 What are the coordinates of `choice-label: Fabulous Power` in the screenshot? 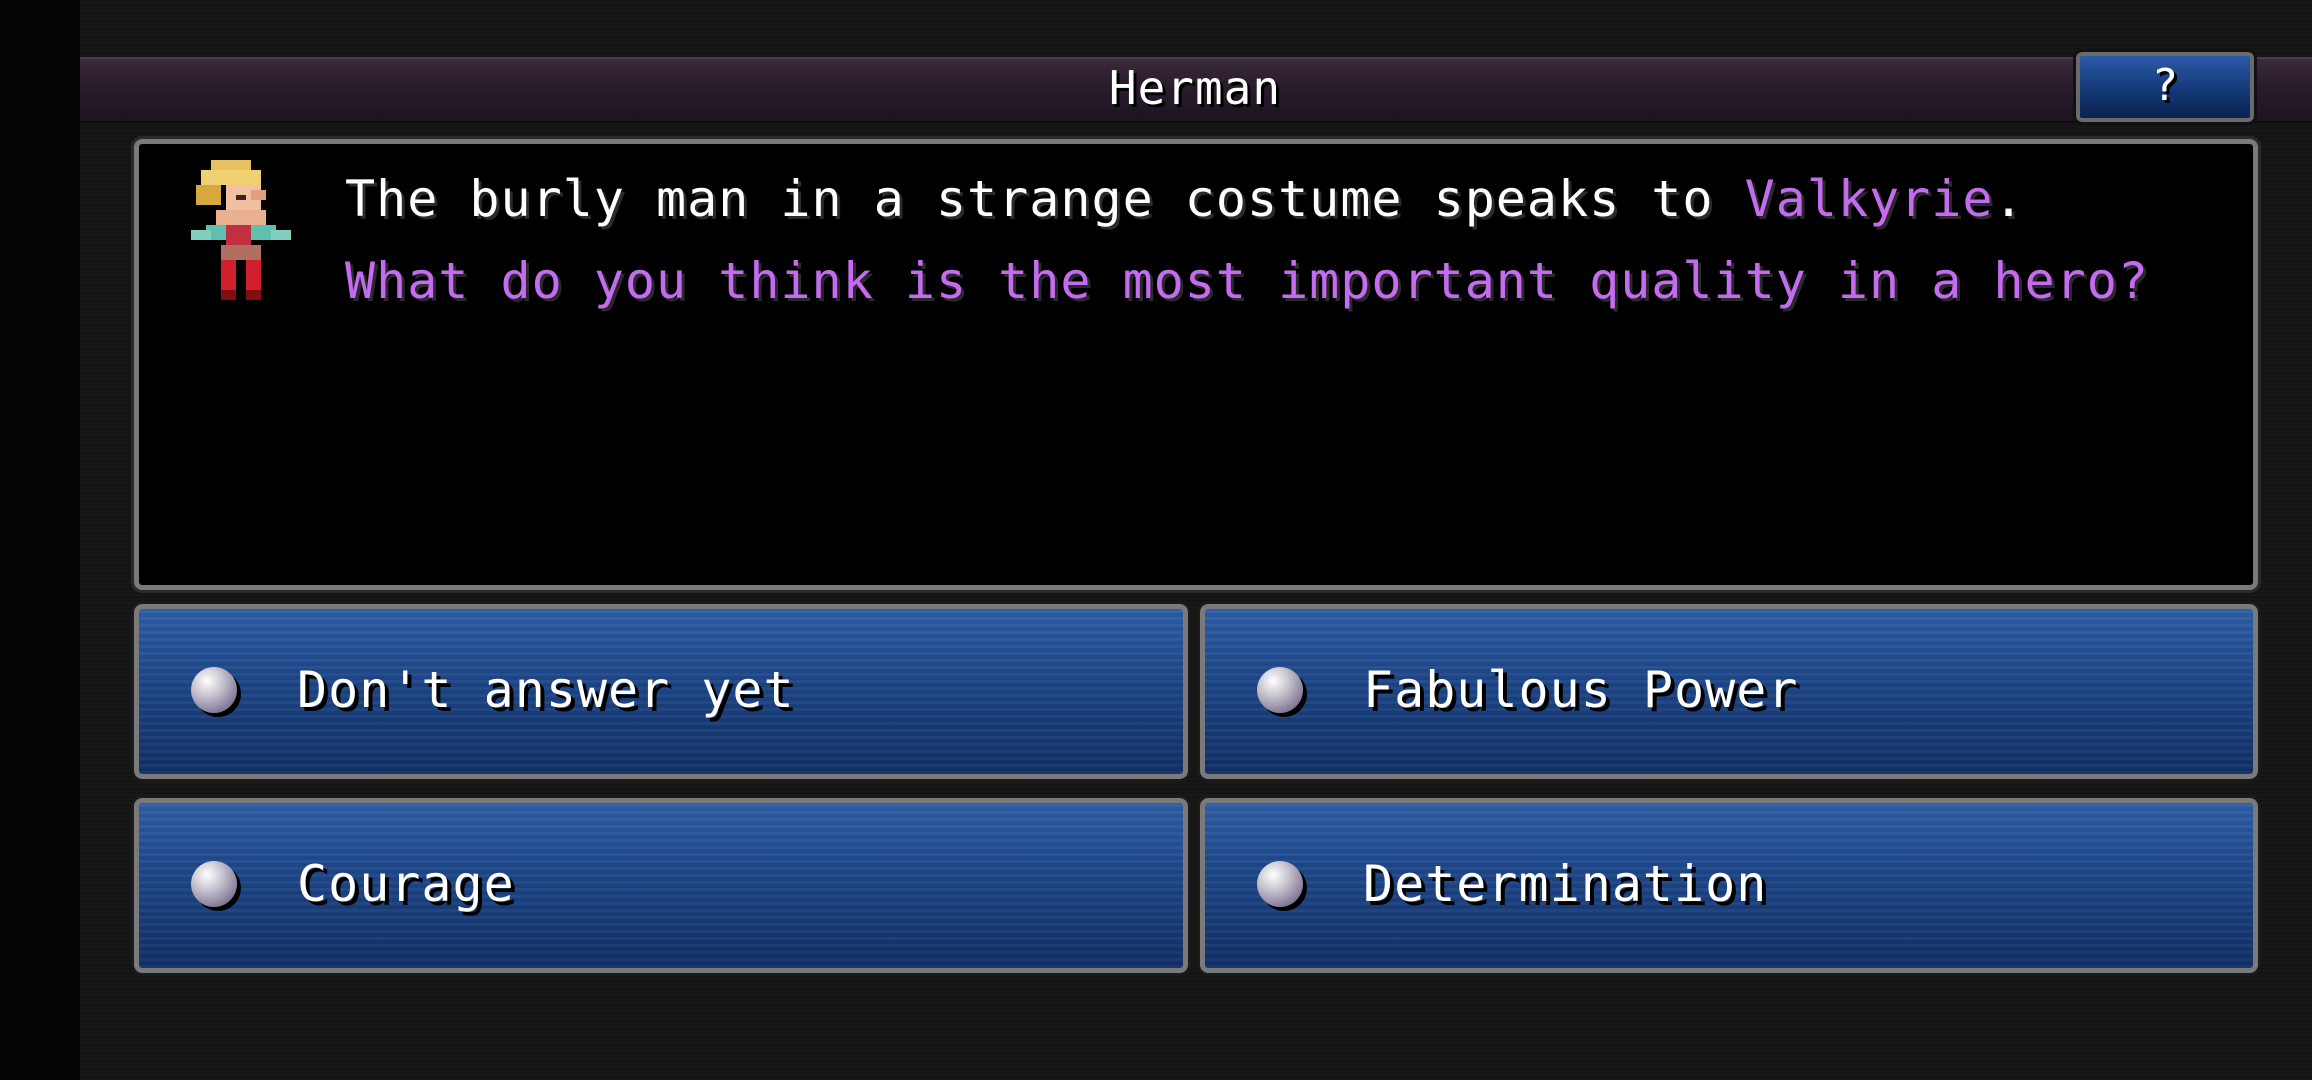 It's located at (1581, 690).